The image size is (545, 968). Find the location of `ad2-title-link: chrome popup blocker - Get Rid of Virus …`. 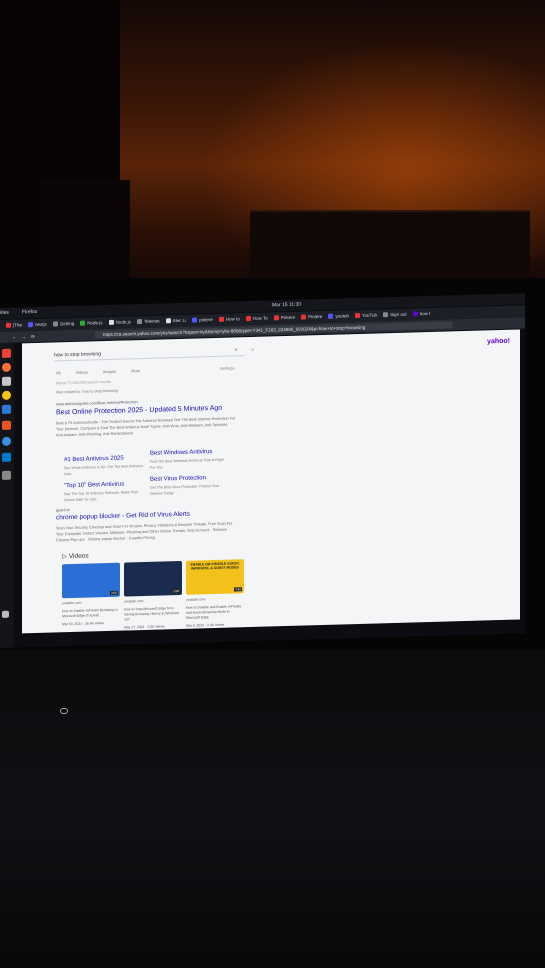

ad2-title-link: chrome popup blocker - Get Rid of Virus … is located at coordinates (123, 516).